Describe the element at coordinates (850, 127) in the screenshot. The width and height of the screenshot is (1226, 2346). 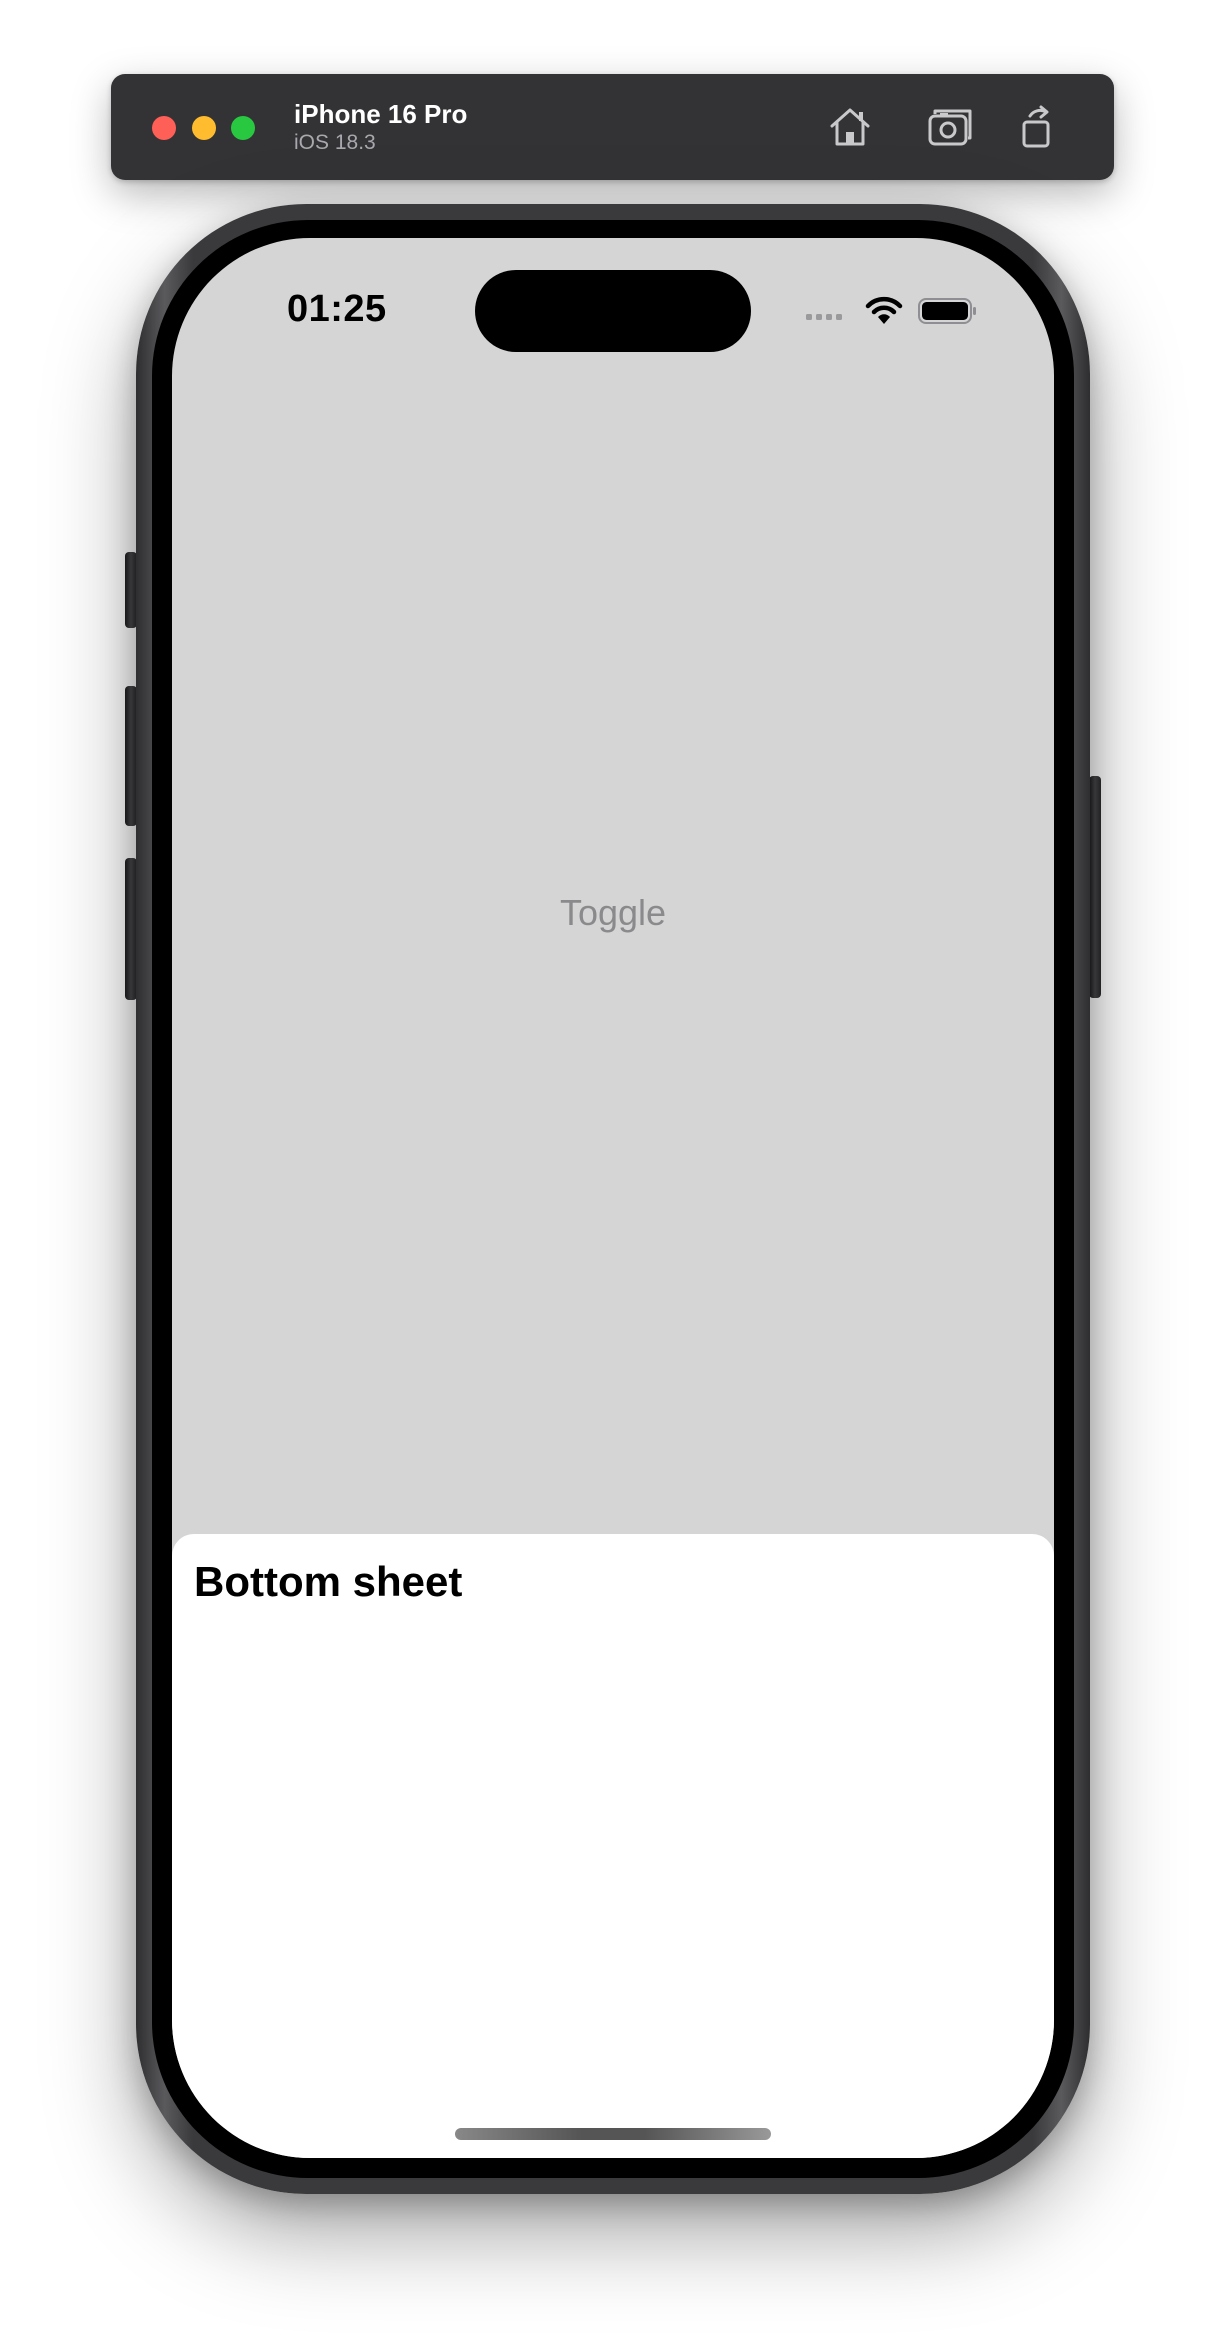
I see `home-icon` at that location.